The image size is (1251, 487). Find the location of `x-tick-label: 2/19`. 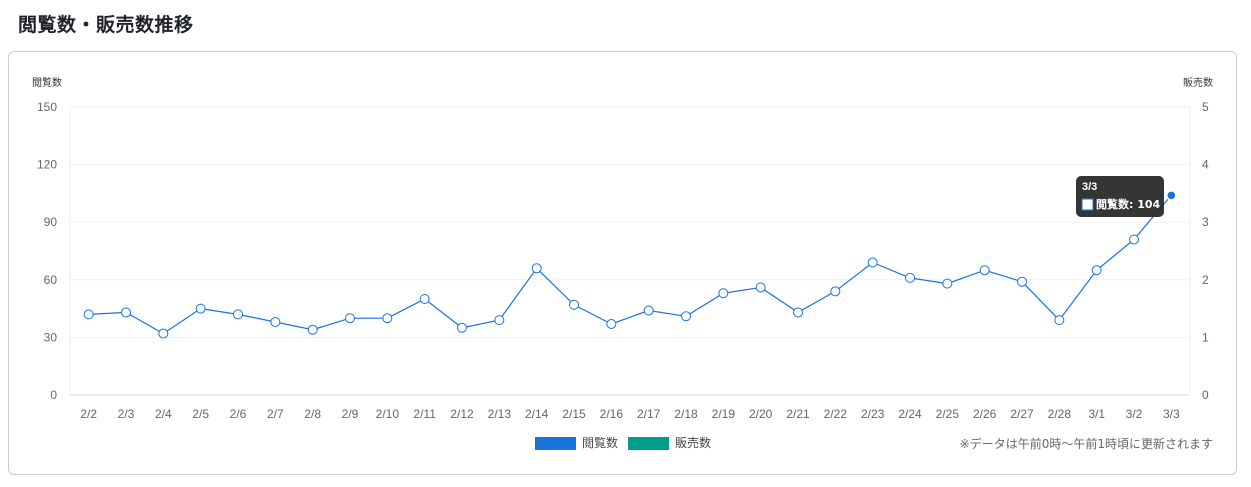

x-tick-label: 2/19 is located at coordinates (724, 414).